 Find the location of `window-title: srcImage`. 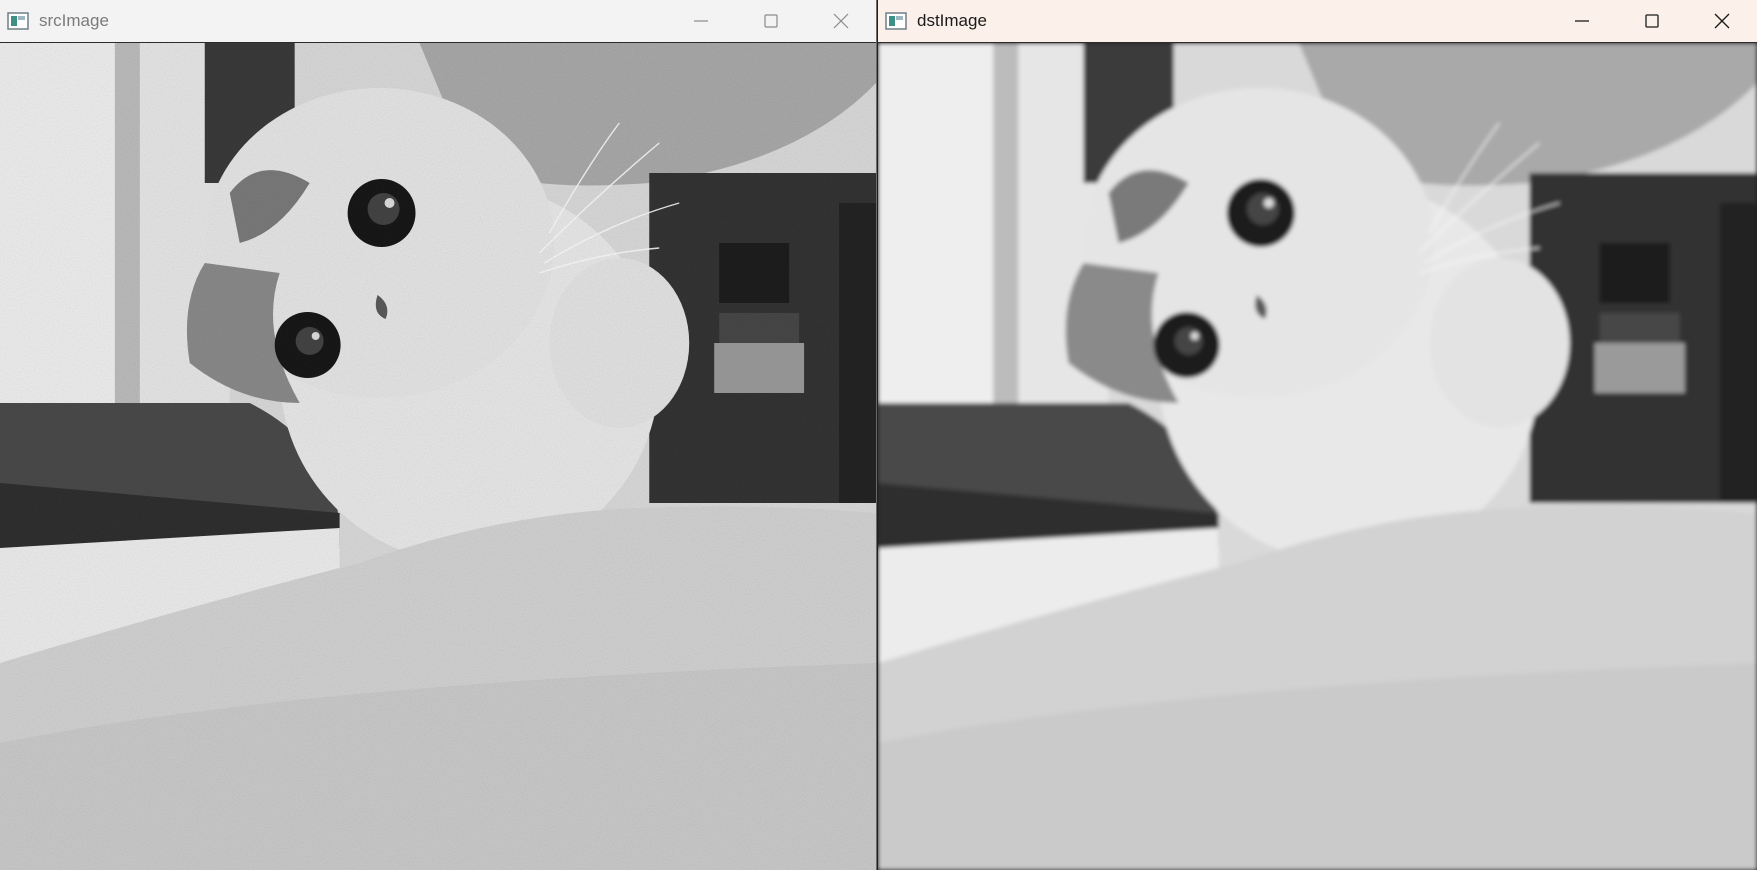

window-title: srcImage is located at coordinates (74, 20).